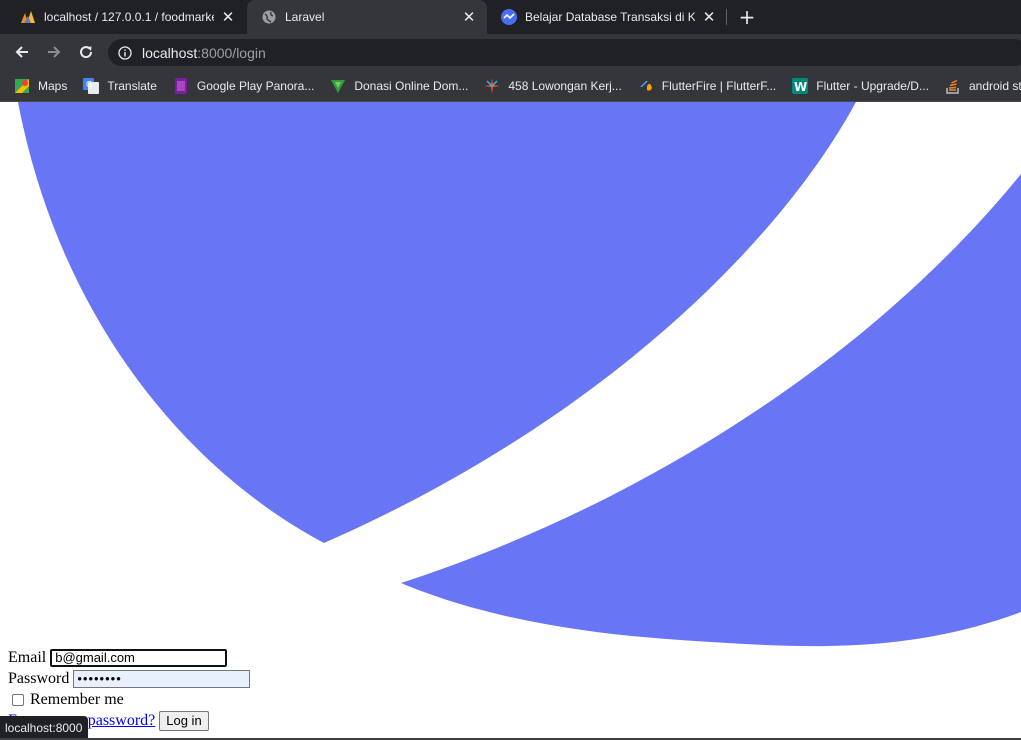 The width and height of the screenshot is (1021, 740). Describe the element at coordinates (305, 17) in the screenshot. I see `tab-title: Laravel` at that location.